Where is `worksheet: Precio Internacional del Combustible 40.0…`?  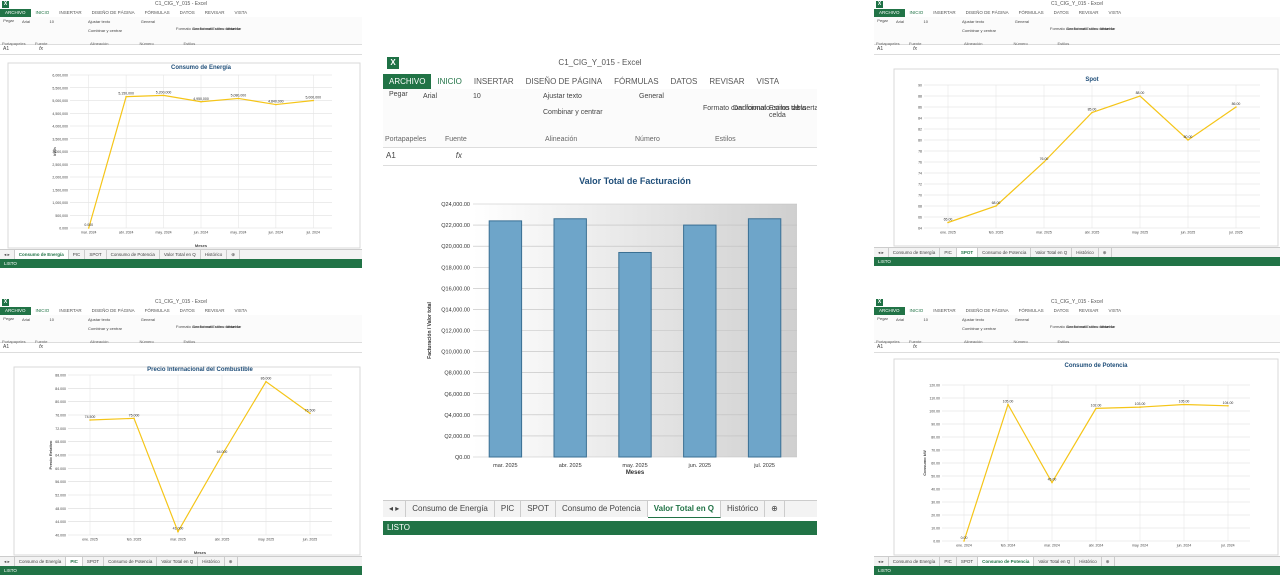 worksheet: Precio Internacional del Combustible 40.0… is located at coordinates (181, 455).